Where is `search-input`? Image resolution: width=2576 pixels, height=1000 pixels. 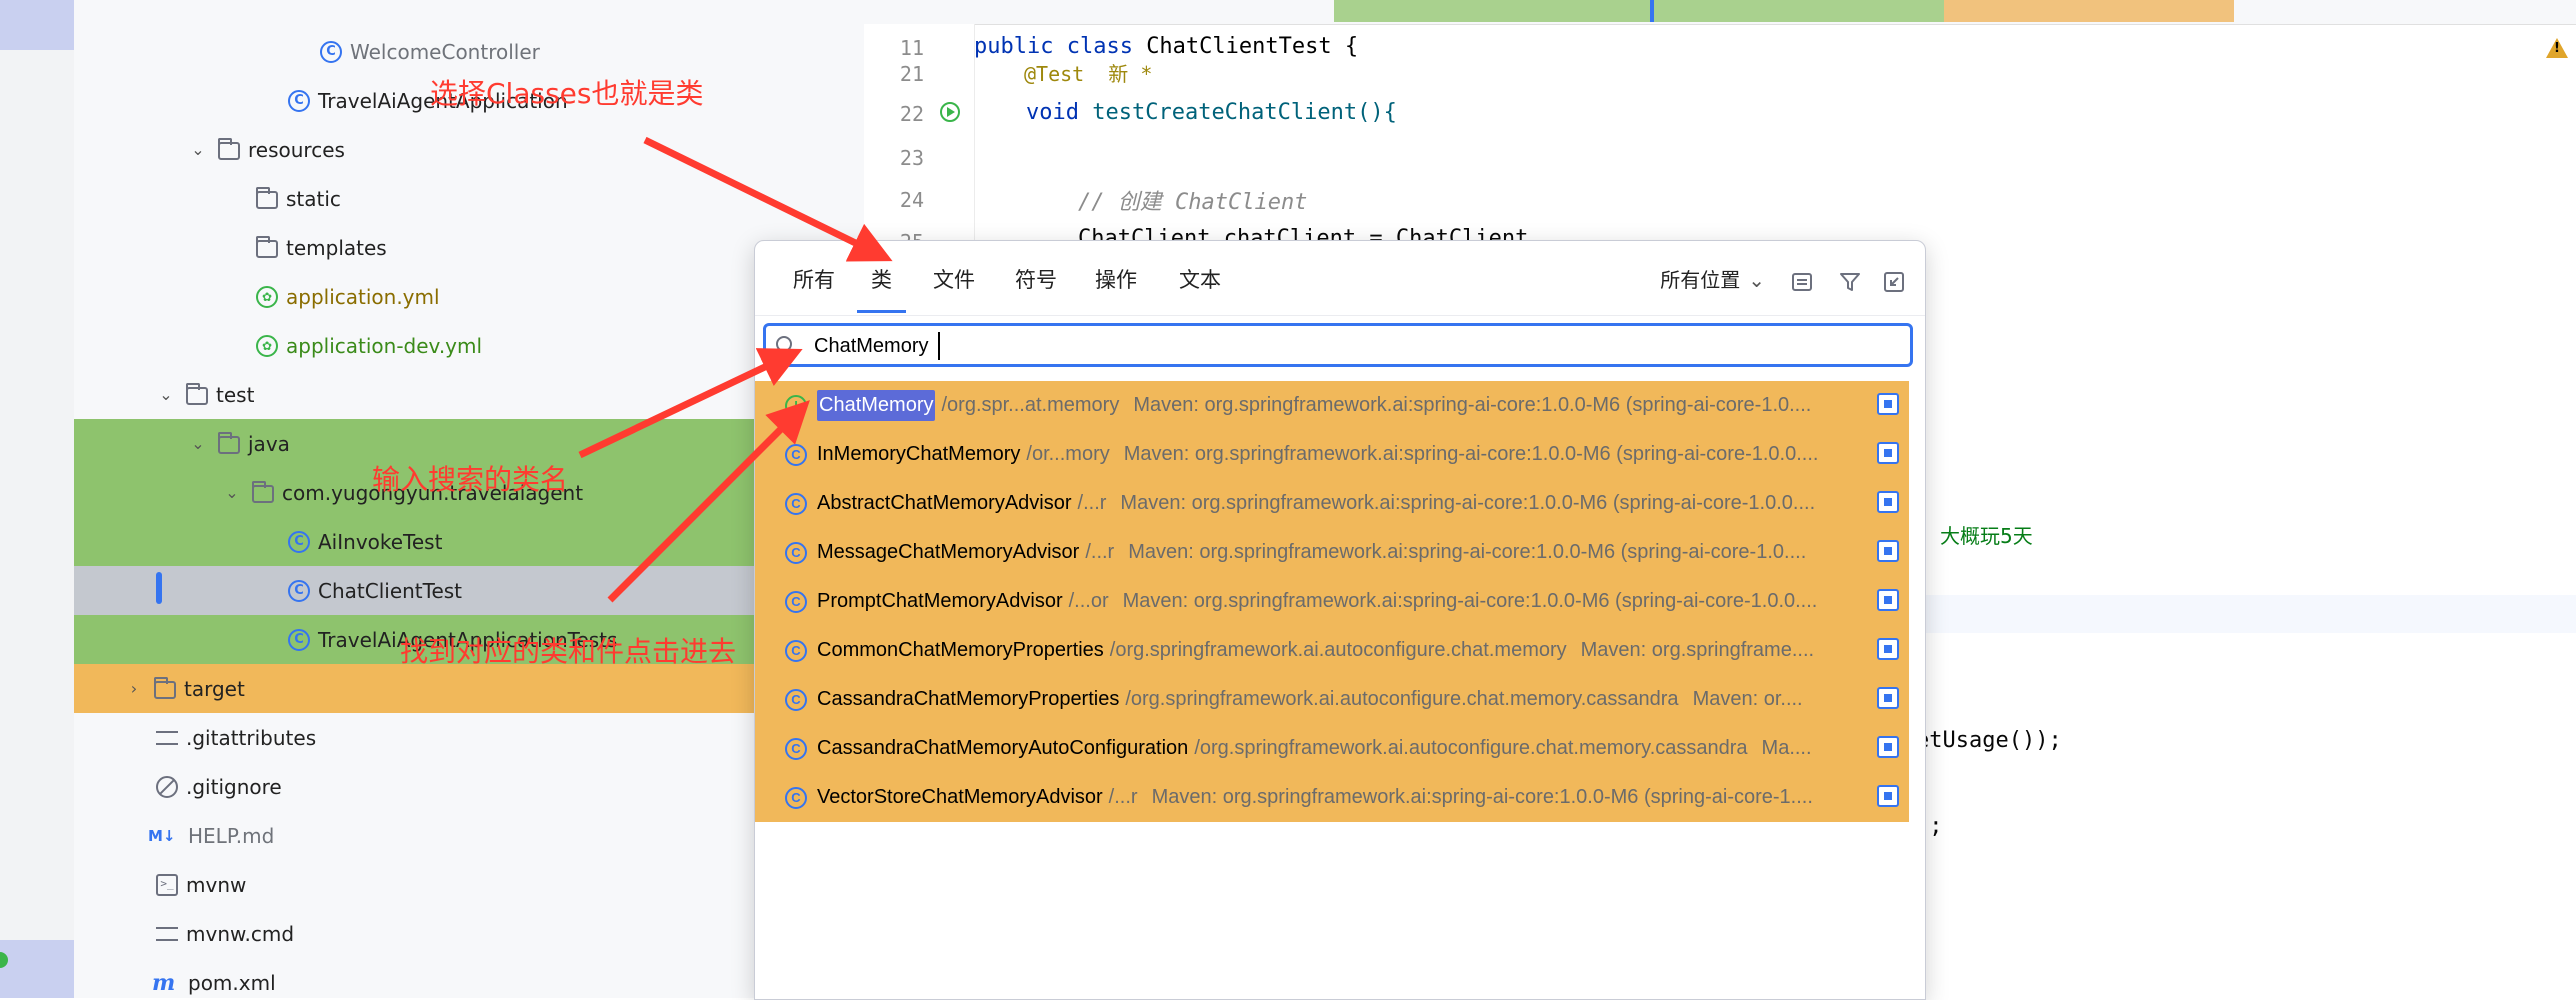 search-input is located at coordinates (1264, 346).